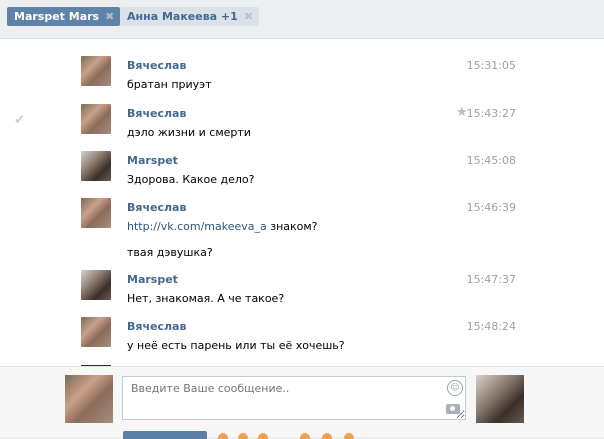  I want to click on message-text: дэло жизни и смерти, so click(189, 132).